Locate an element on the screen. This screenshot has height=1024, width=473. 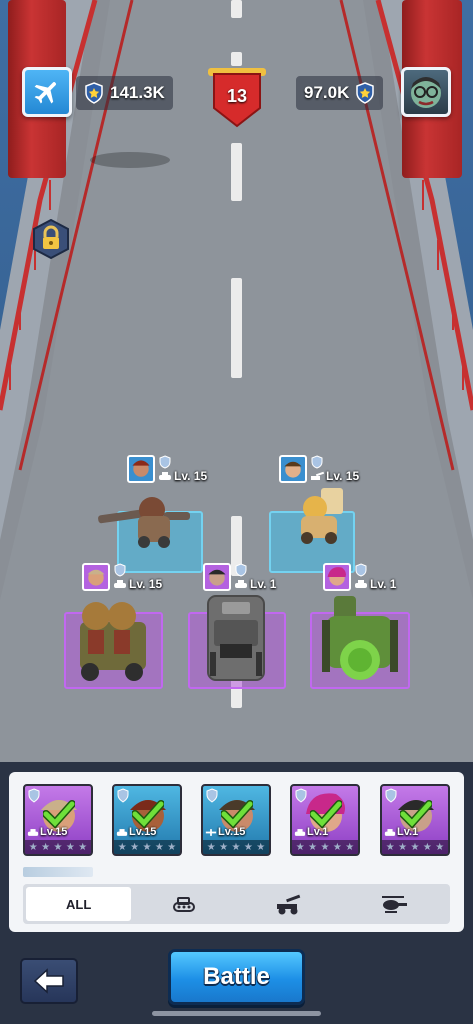
player-score: 141.3K is located at coordinates (124, 93).